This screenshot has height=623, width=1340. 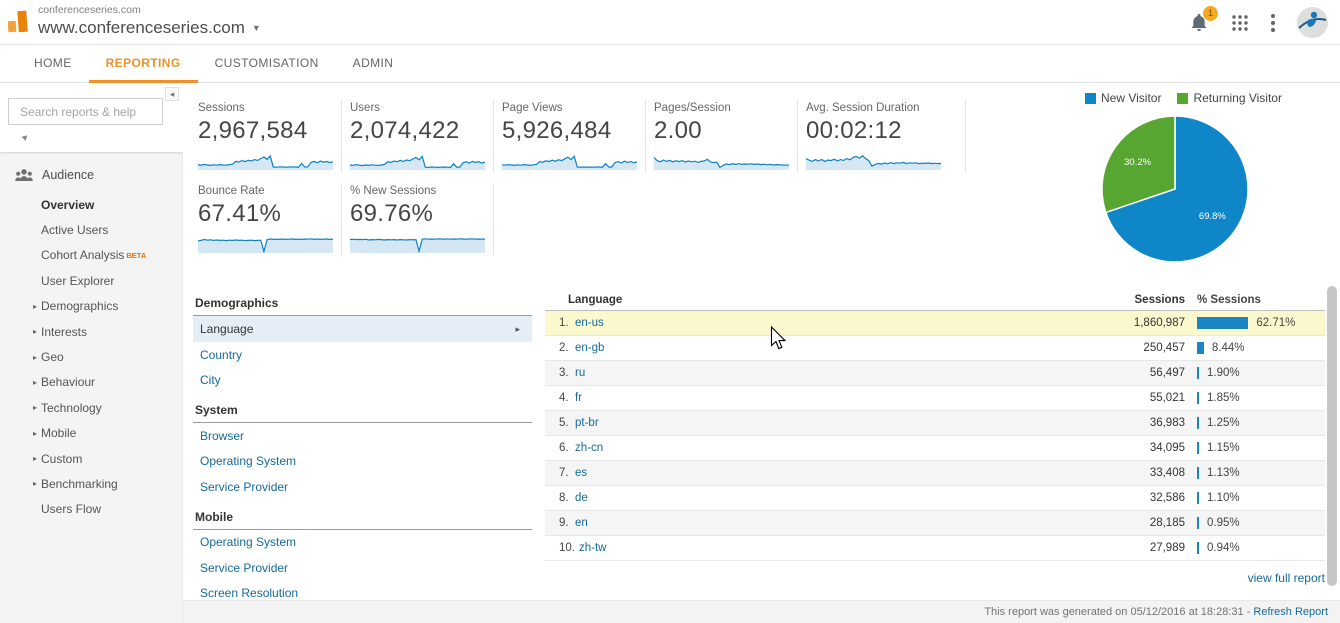 What do you see at coordinates (564, 373) in the screenshot?
I see `row-rank: 3.` at bounding box center [564, 373].